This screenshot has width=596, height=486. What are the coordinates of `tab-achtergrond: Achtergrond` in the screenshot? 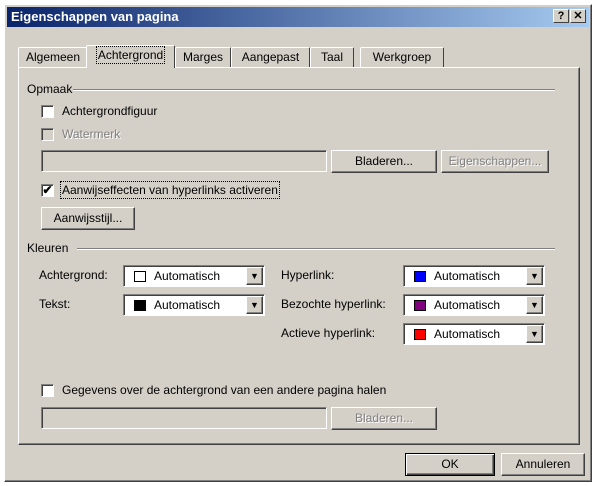 It's located at (130, 56).